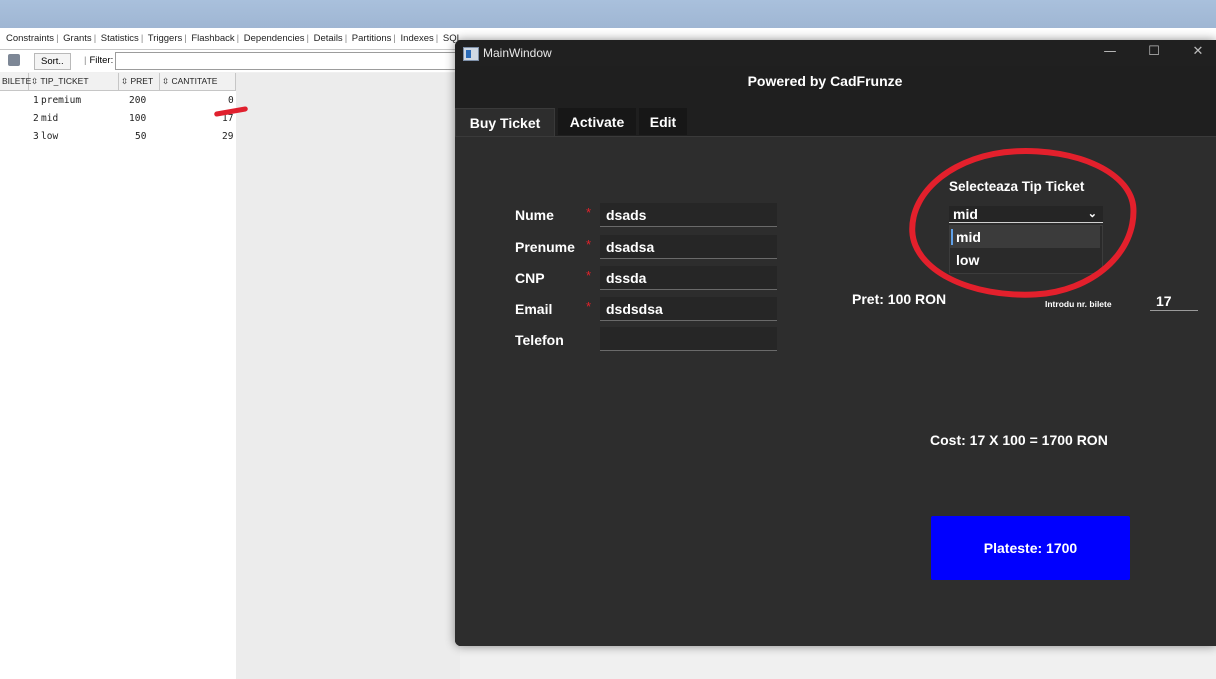 Image resolution: width=1216 pixels, height=679 pixels. I want to click on maximize-button: ☐, so click(1154, 53).